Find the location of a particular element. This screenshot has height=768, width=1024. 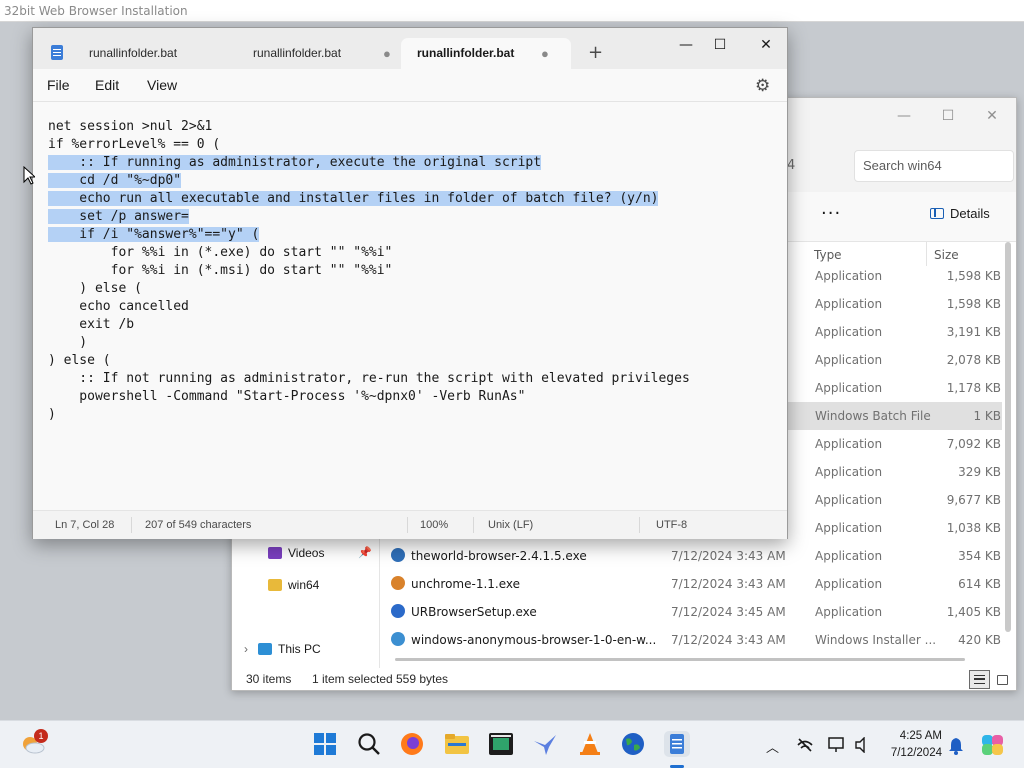

taskbar-clock: 4:25 AM 7/12/2024 is located at coordinates (912, 745).